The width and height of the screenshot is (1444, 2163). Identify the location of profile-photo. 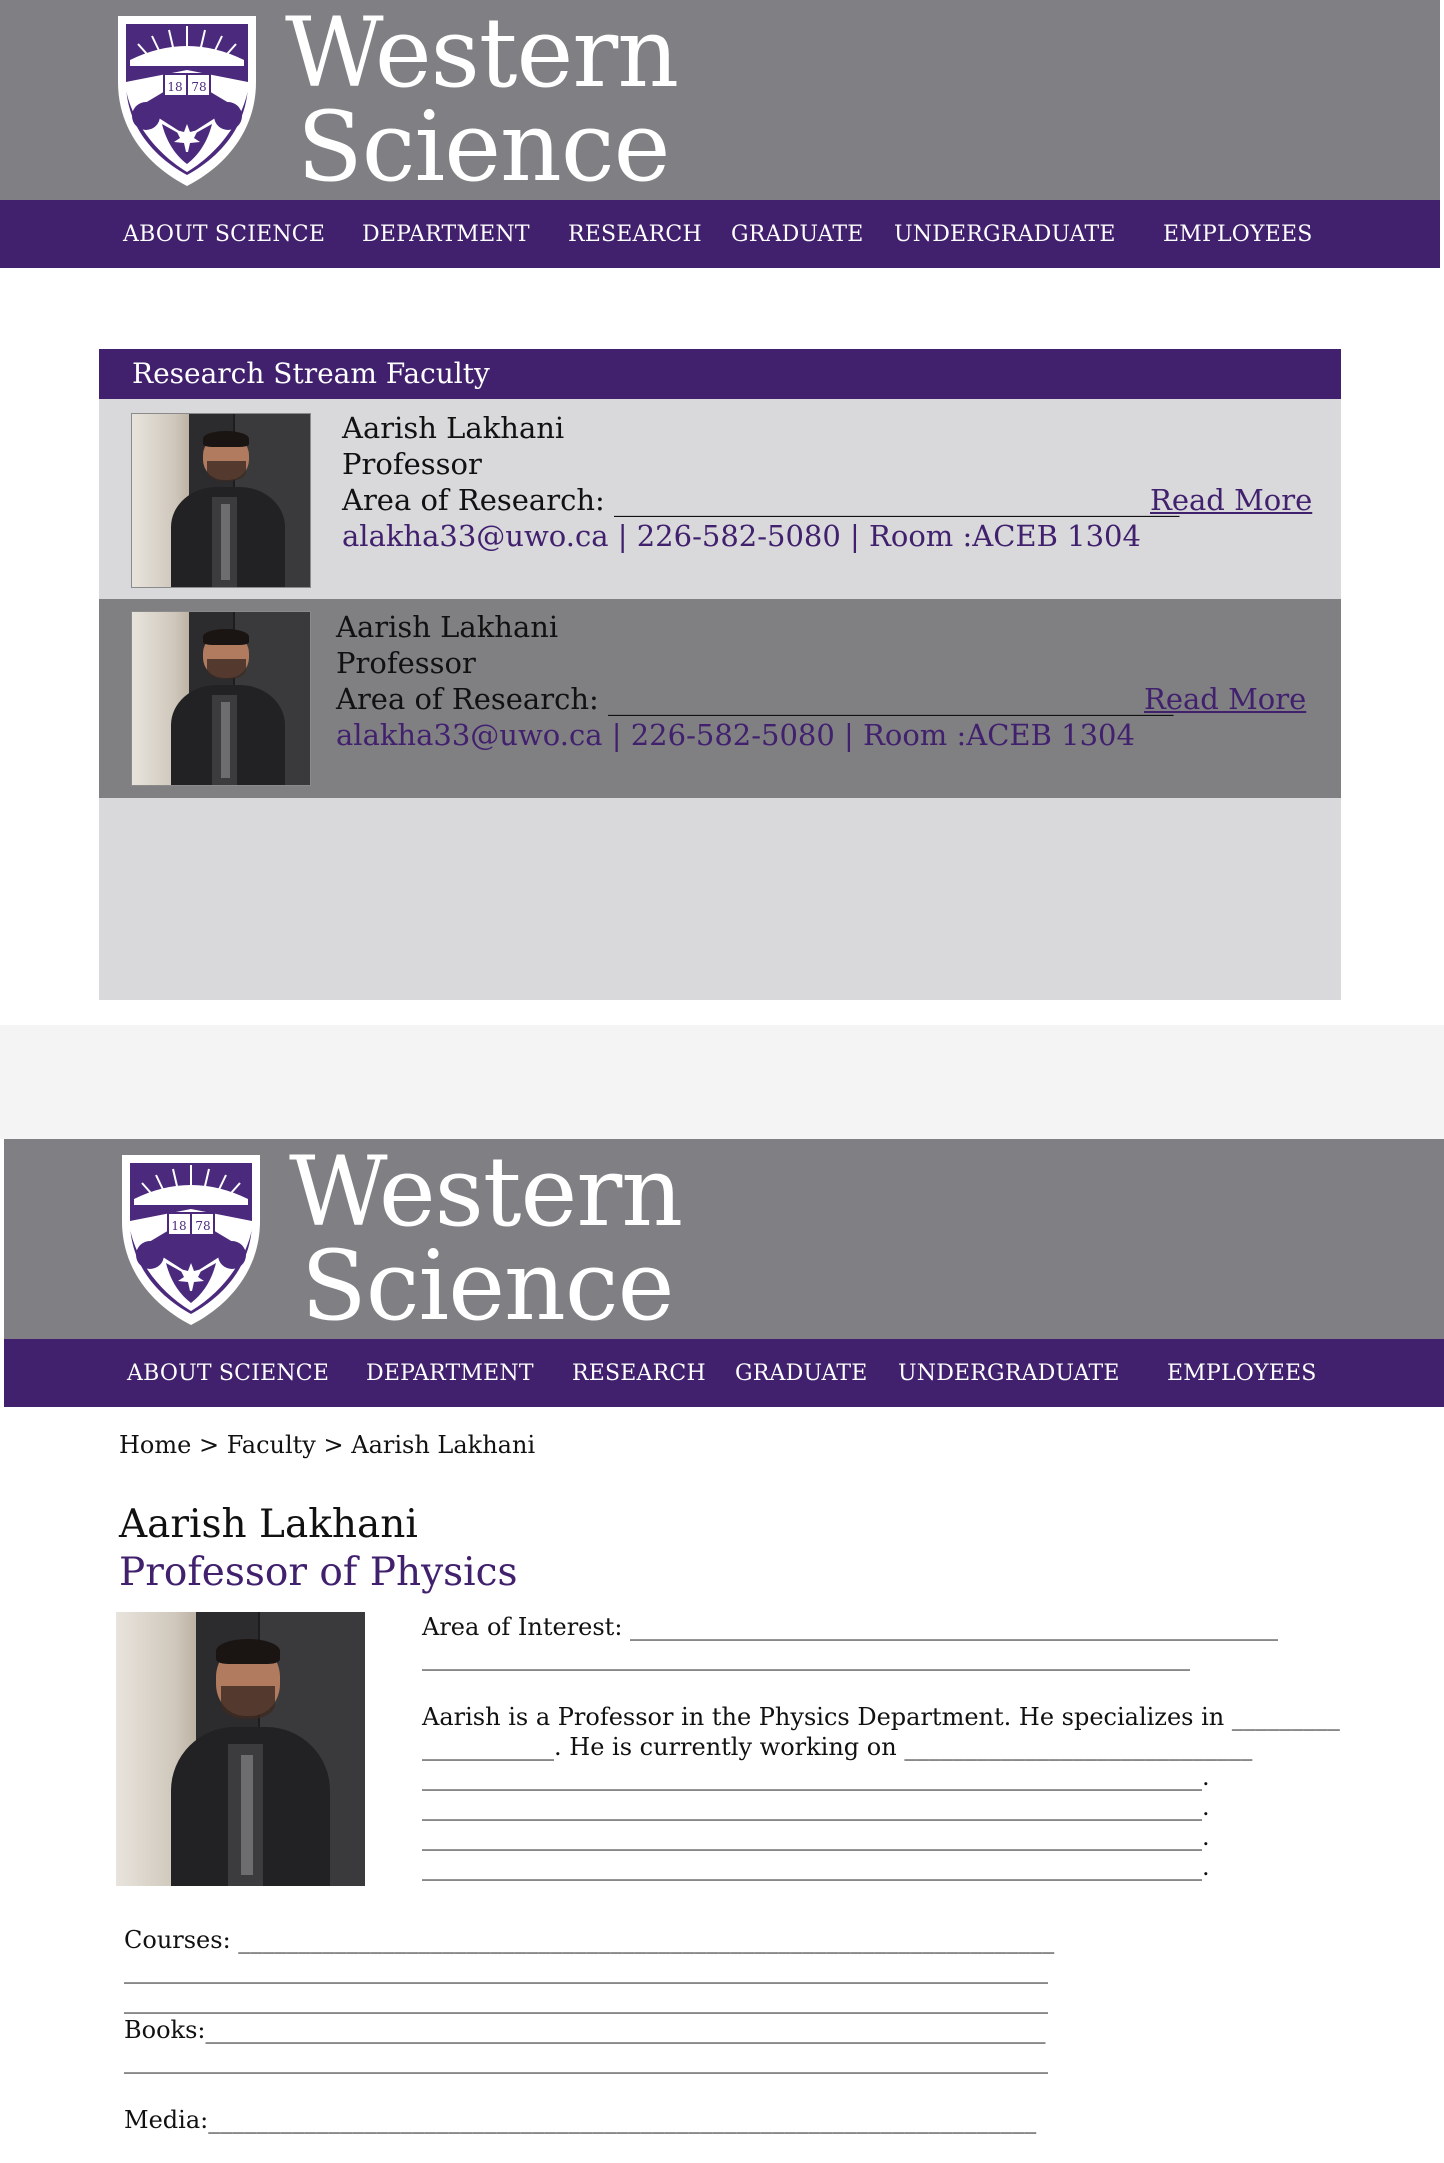
(240, 1749).